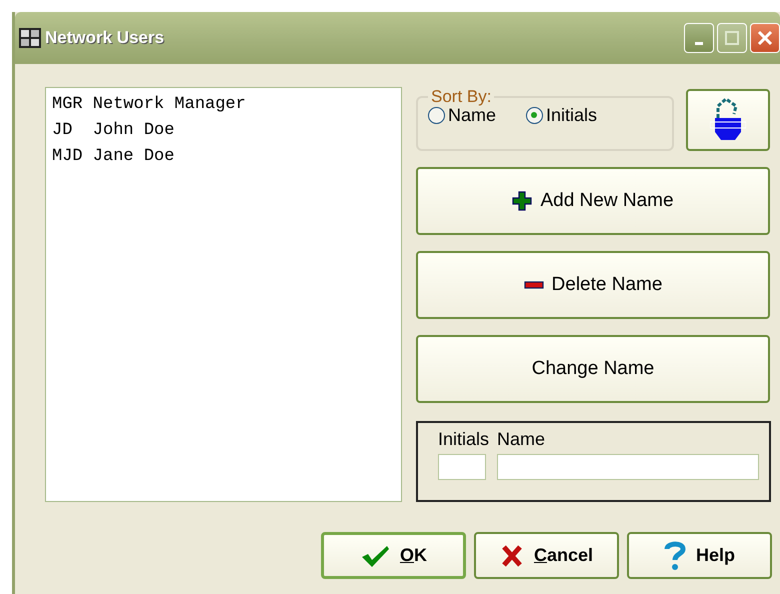  Describe the element at coordinates (393, 555) in the screenshot. I see `ok-button: OK` at that location.